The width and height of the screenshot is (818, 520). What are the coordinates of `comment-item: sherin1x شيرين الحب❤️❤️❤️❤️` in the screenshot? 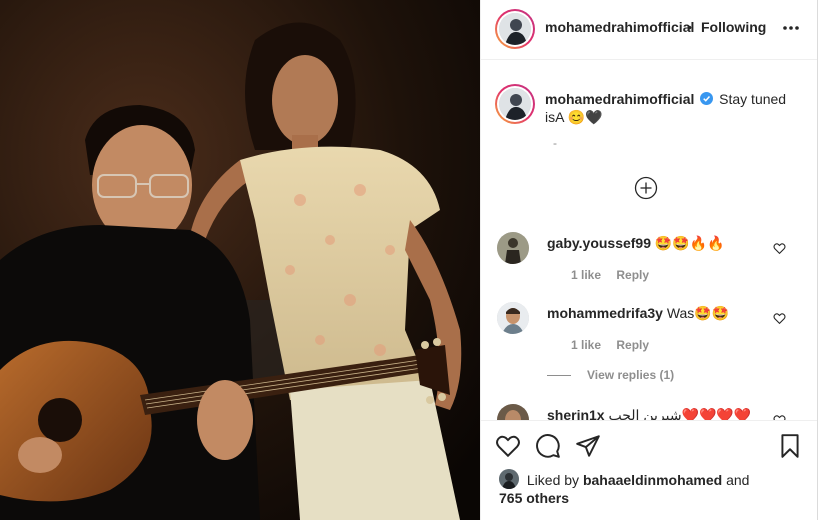 It's located at (647, 412).